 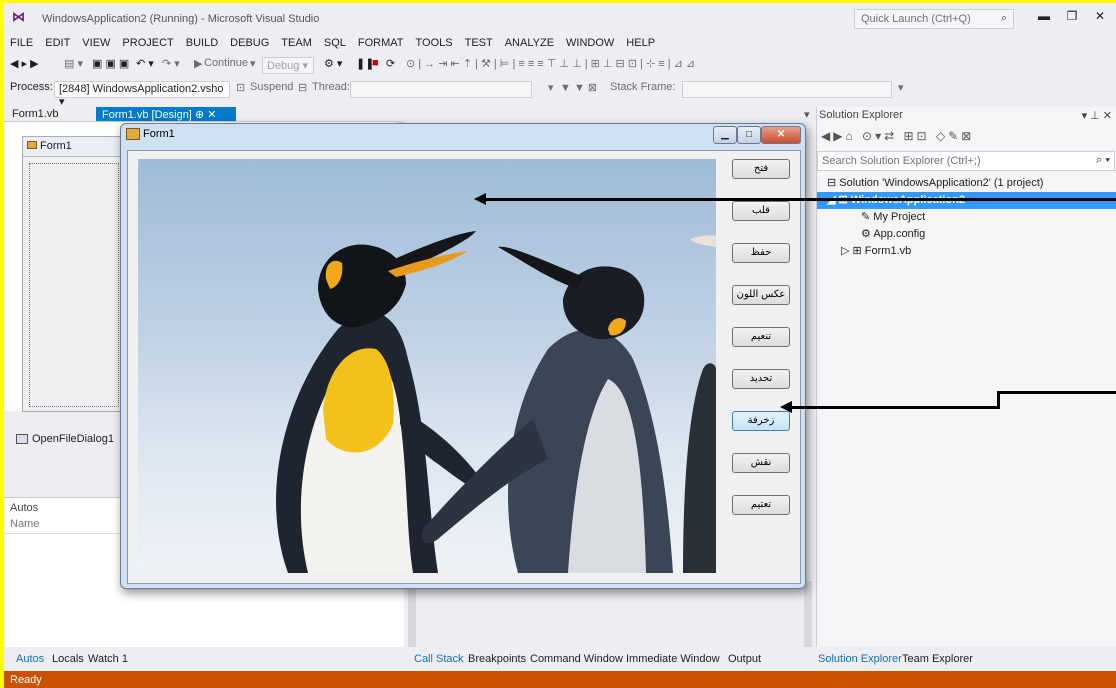 I want to click on dialog-icon, so click(x=22, y=439).